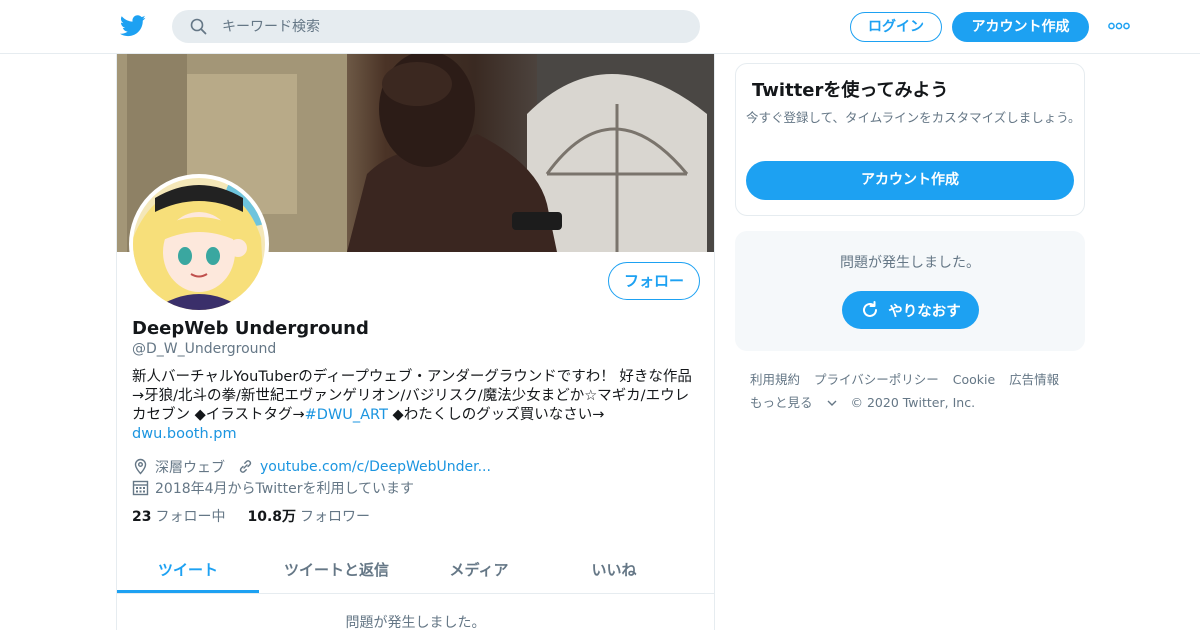 The width and height of the screenshot is (1200, 632). What do you see at coordinates (831, 403) in the screenshot?
I see `chevron-down-icon` at bounding box center [831, 403].